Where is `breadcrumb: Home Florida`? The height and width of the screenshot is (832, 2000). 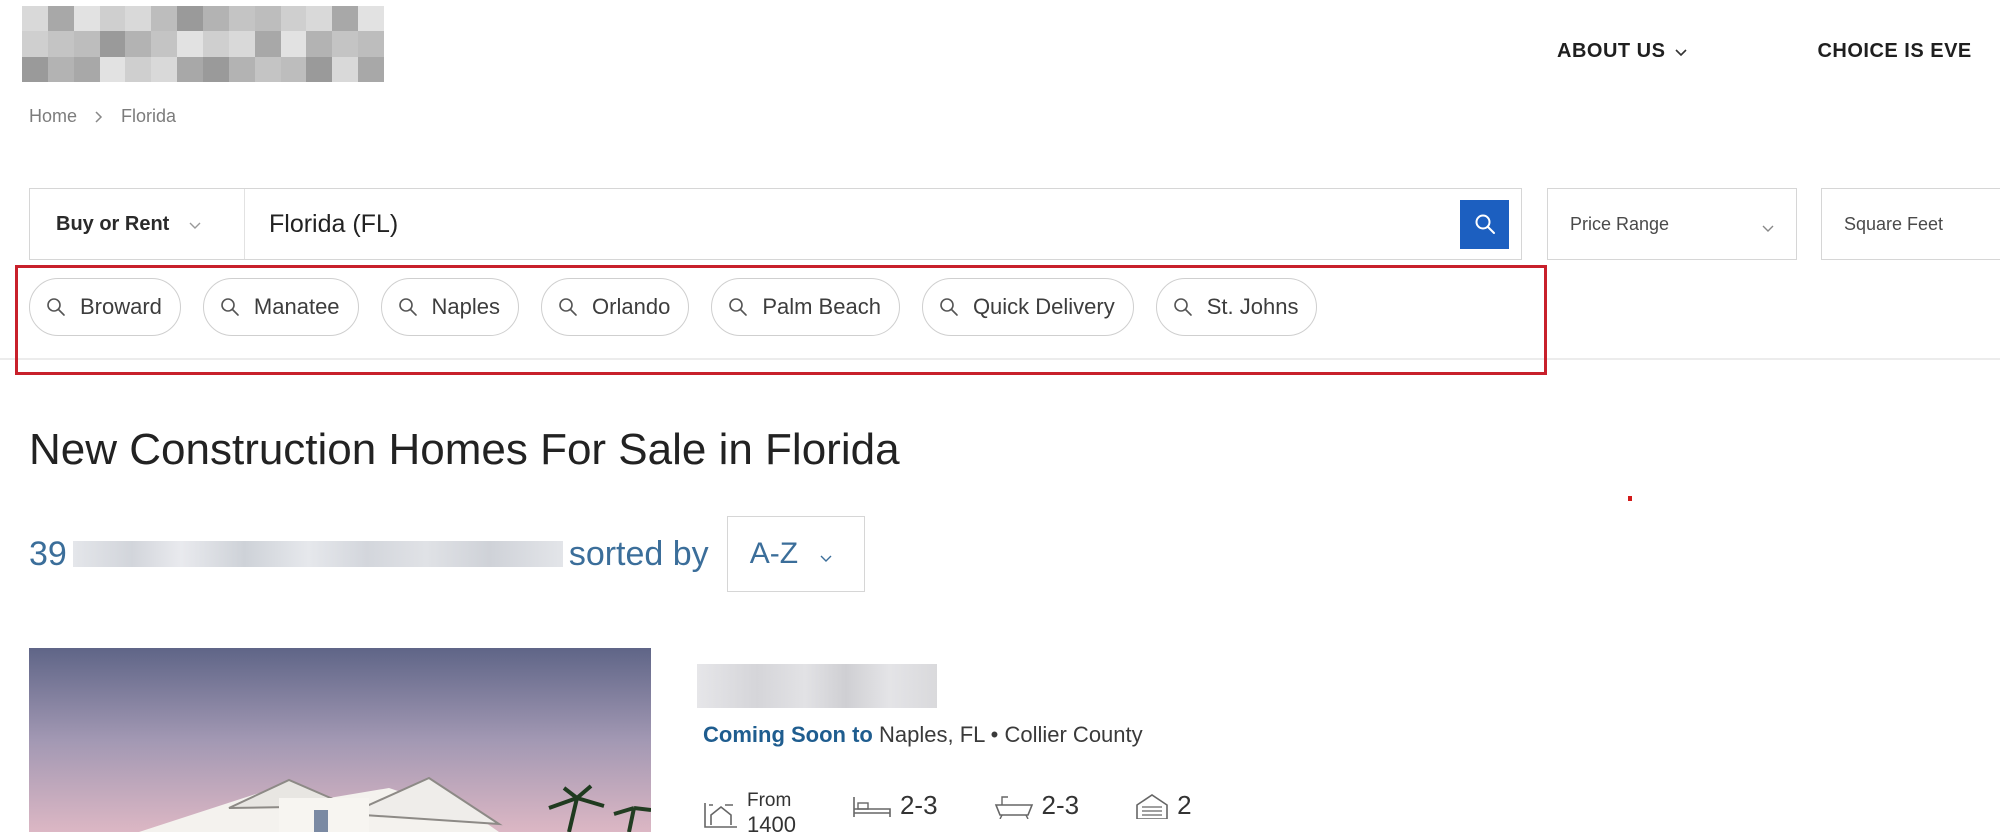 breadcrumb: Home Florida is located at coordinates (102, 116).